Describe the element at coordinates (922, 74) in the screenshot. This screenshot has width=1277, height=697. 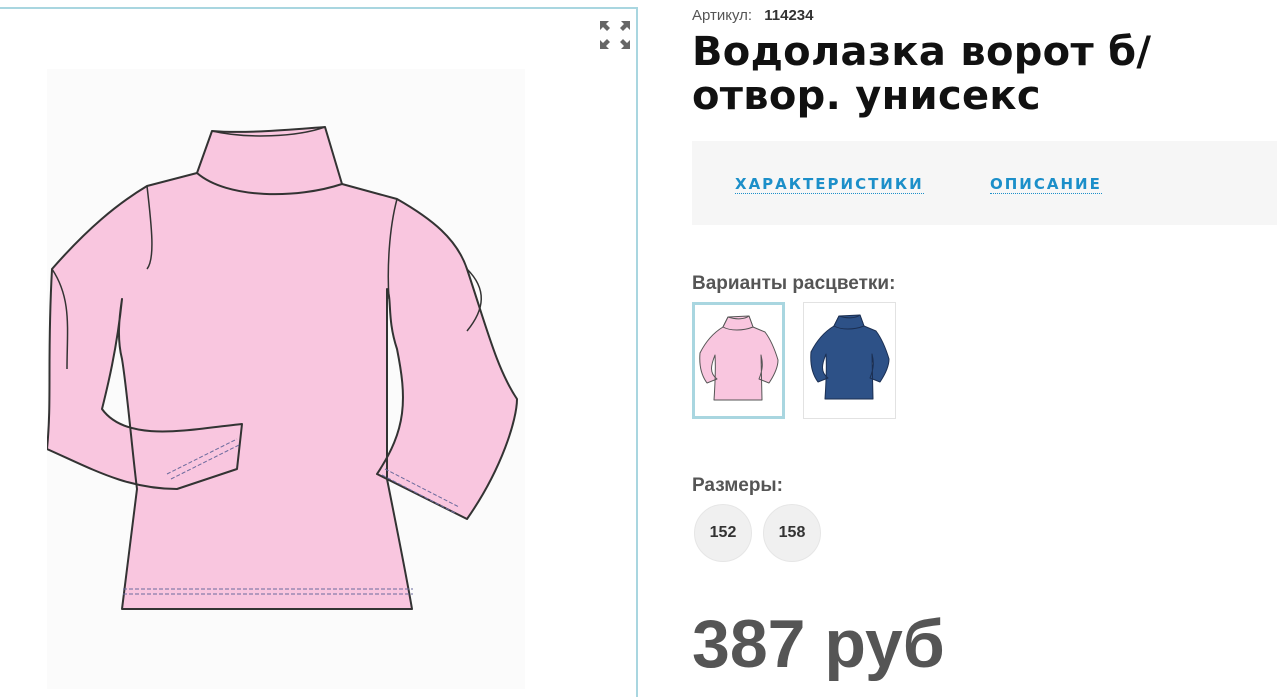
I see `product-title: Водолазка ворот б/отвор. унисекс` at that location.